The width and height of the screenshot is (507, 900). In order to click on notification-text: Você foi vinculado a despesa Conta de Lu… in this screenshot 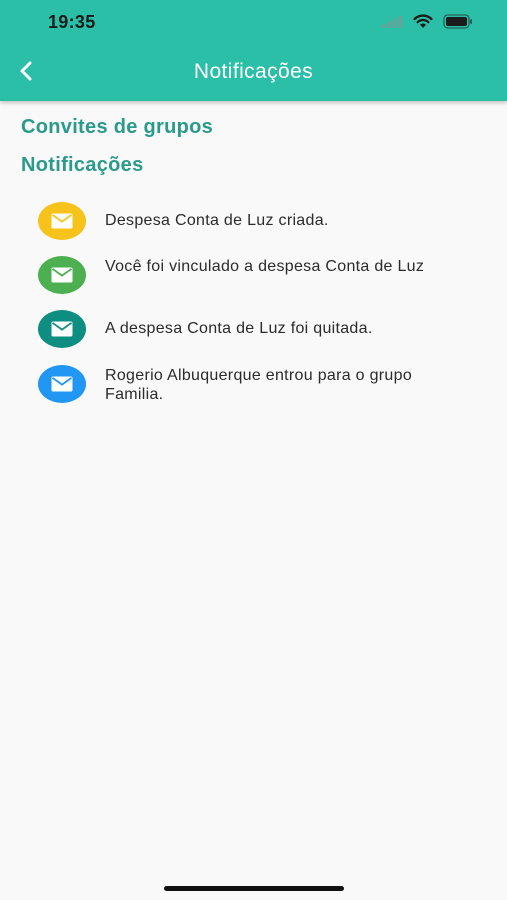, I will do `click(265, 266)`.